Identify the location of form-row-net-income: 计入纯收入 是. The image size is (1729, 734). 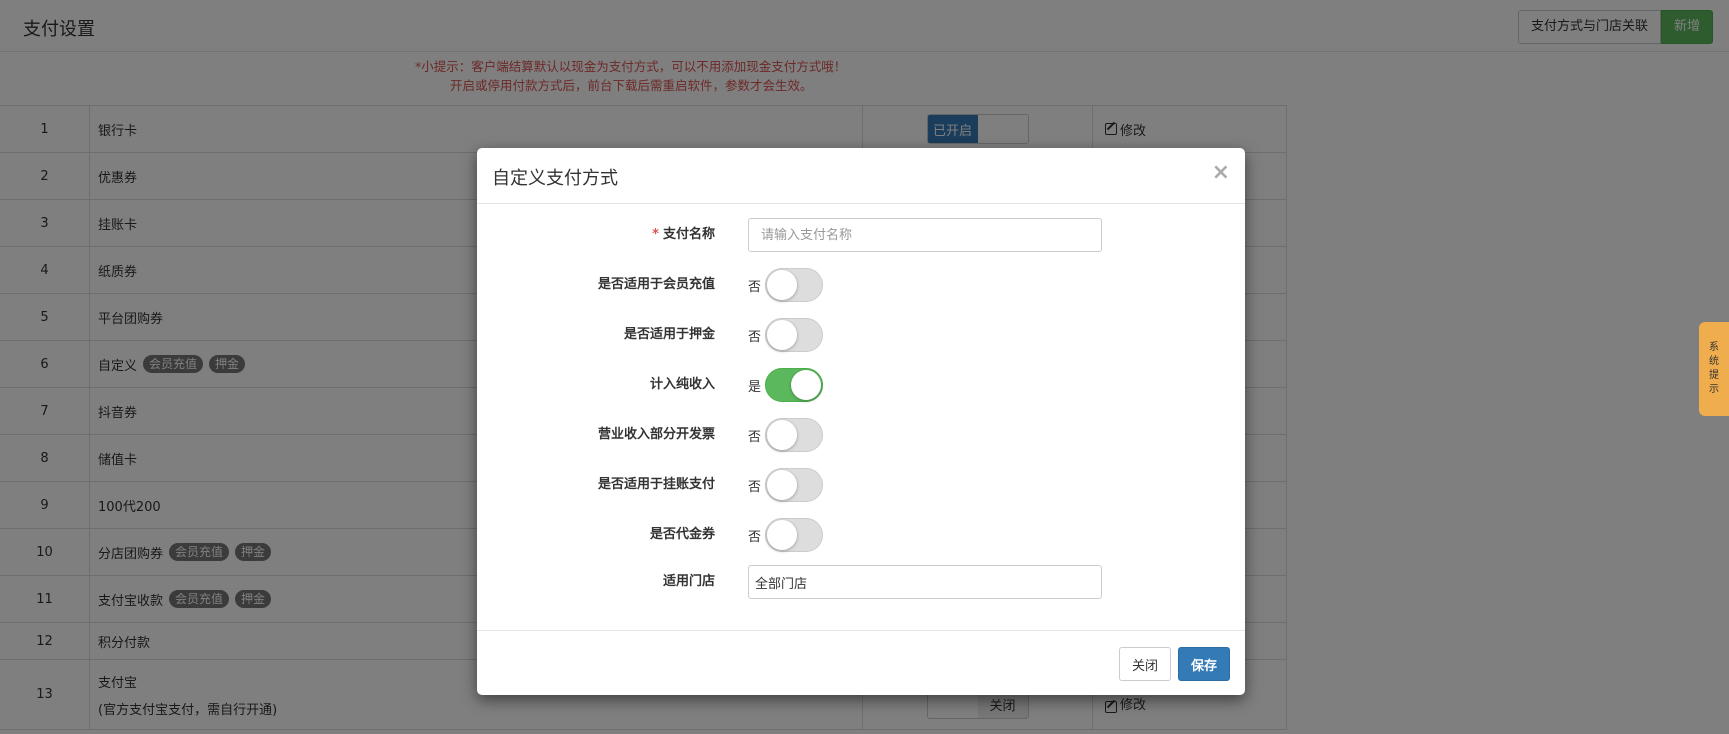
(861, 385).